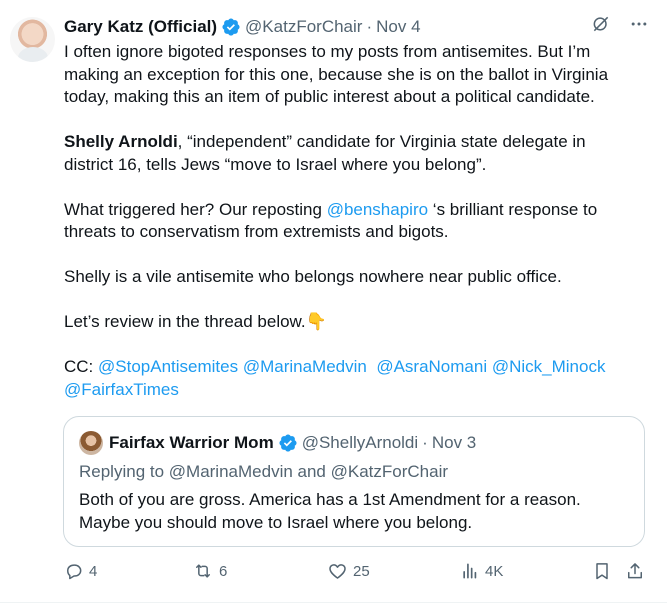  I want to click on header-actions, so click(620, 24).